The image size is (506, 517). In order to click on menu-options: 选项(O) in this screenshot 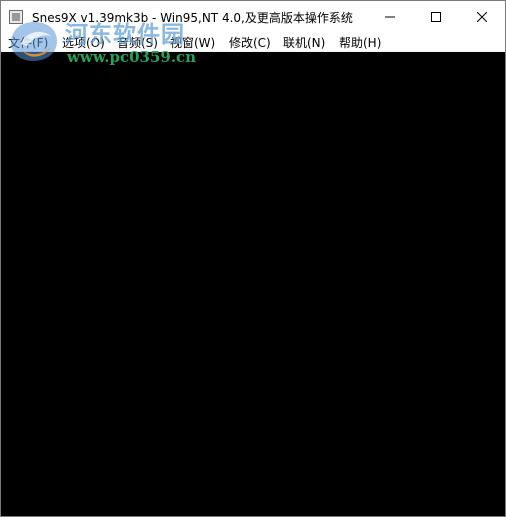, I will do `click(83, 42)`.